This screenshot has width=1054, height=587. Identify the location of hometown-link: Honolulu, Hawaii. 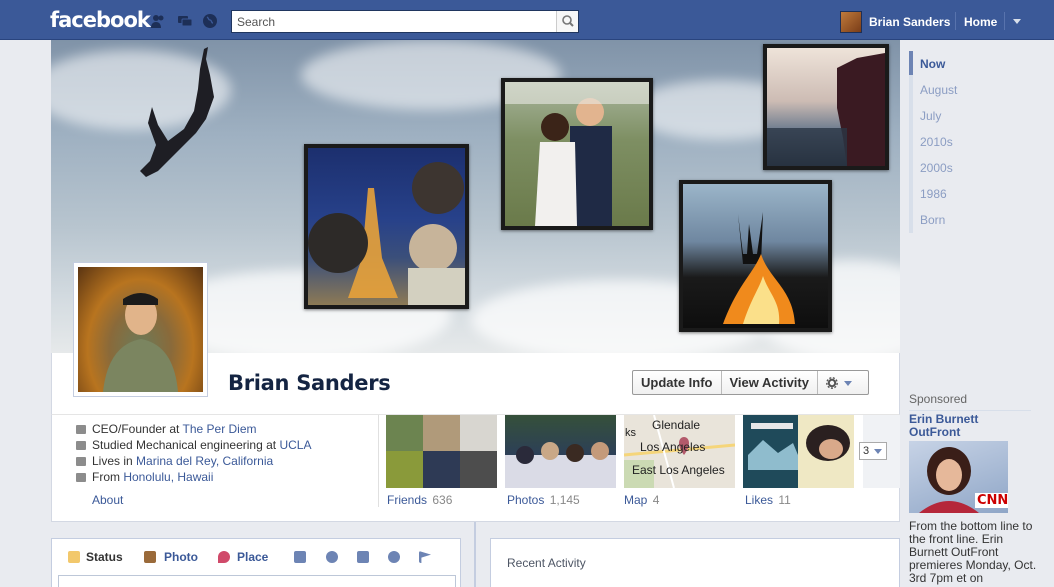
(168, 477).